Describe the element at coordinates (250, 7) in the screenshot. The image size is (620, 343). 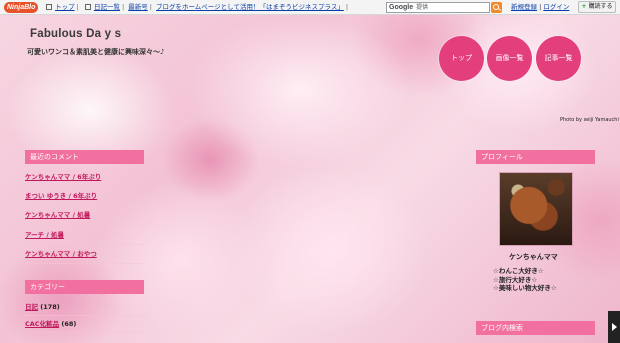
I see `top-nav-promo: ブログをホームページとして活用！「はまぞうビジネスプラス」` at that location.